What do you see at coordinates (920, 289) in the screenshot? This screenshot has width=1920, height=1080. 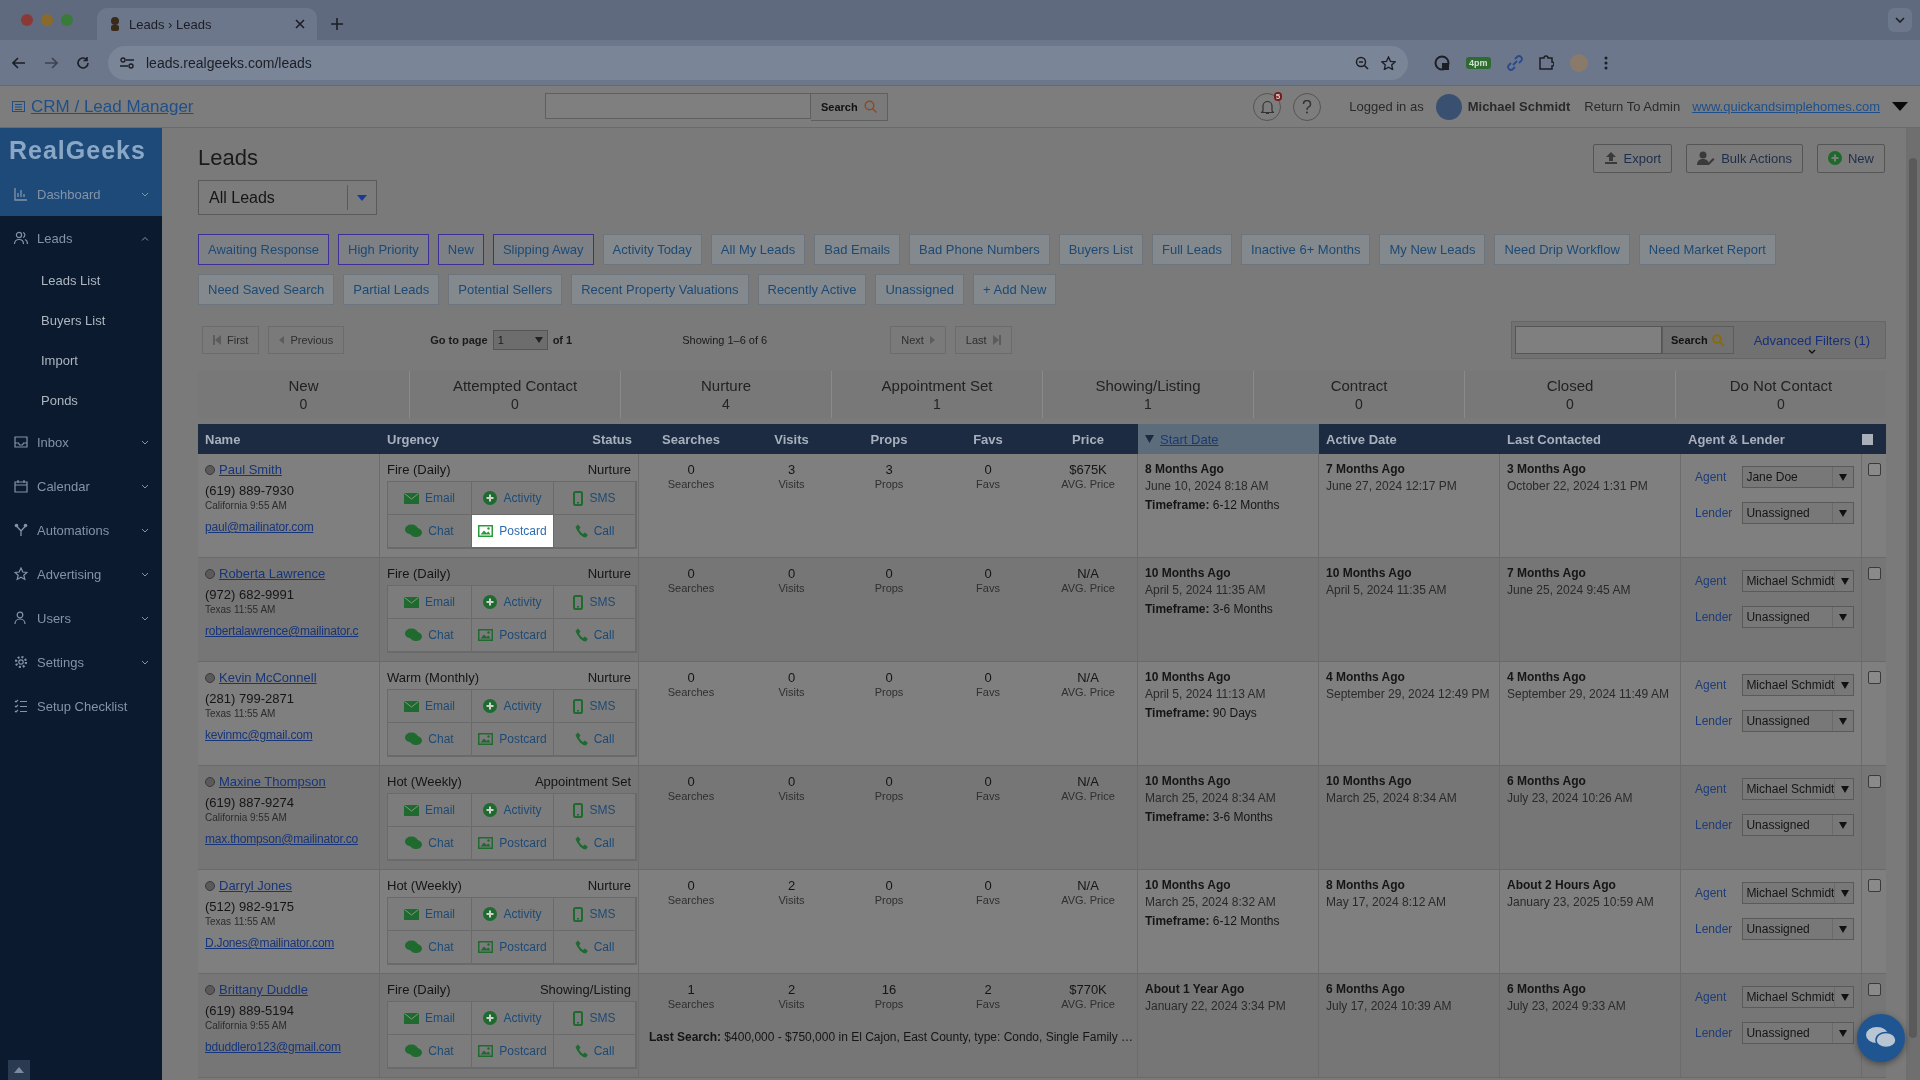 I see `filter-chip: Unassigned` at bounding box center [920, 289].